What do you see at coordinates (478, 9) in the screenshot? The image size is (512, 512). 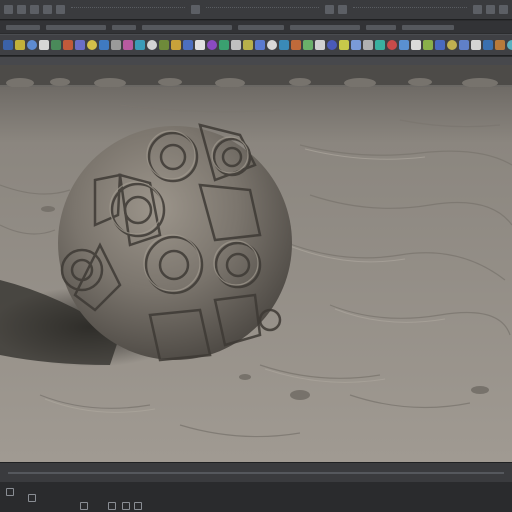 I see `minimize-icon` at bounding box center [478, 9].